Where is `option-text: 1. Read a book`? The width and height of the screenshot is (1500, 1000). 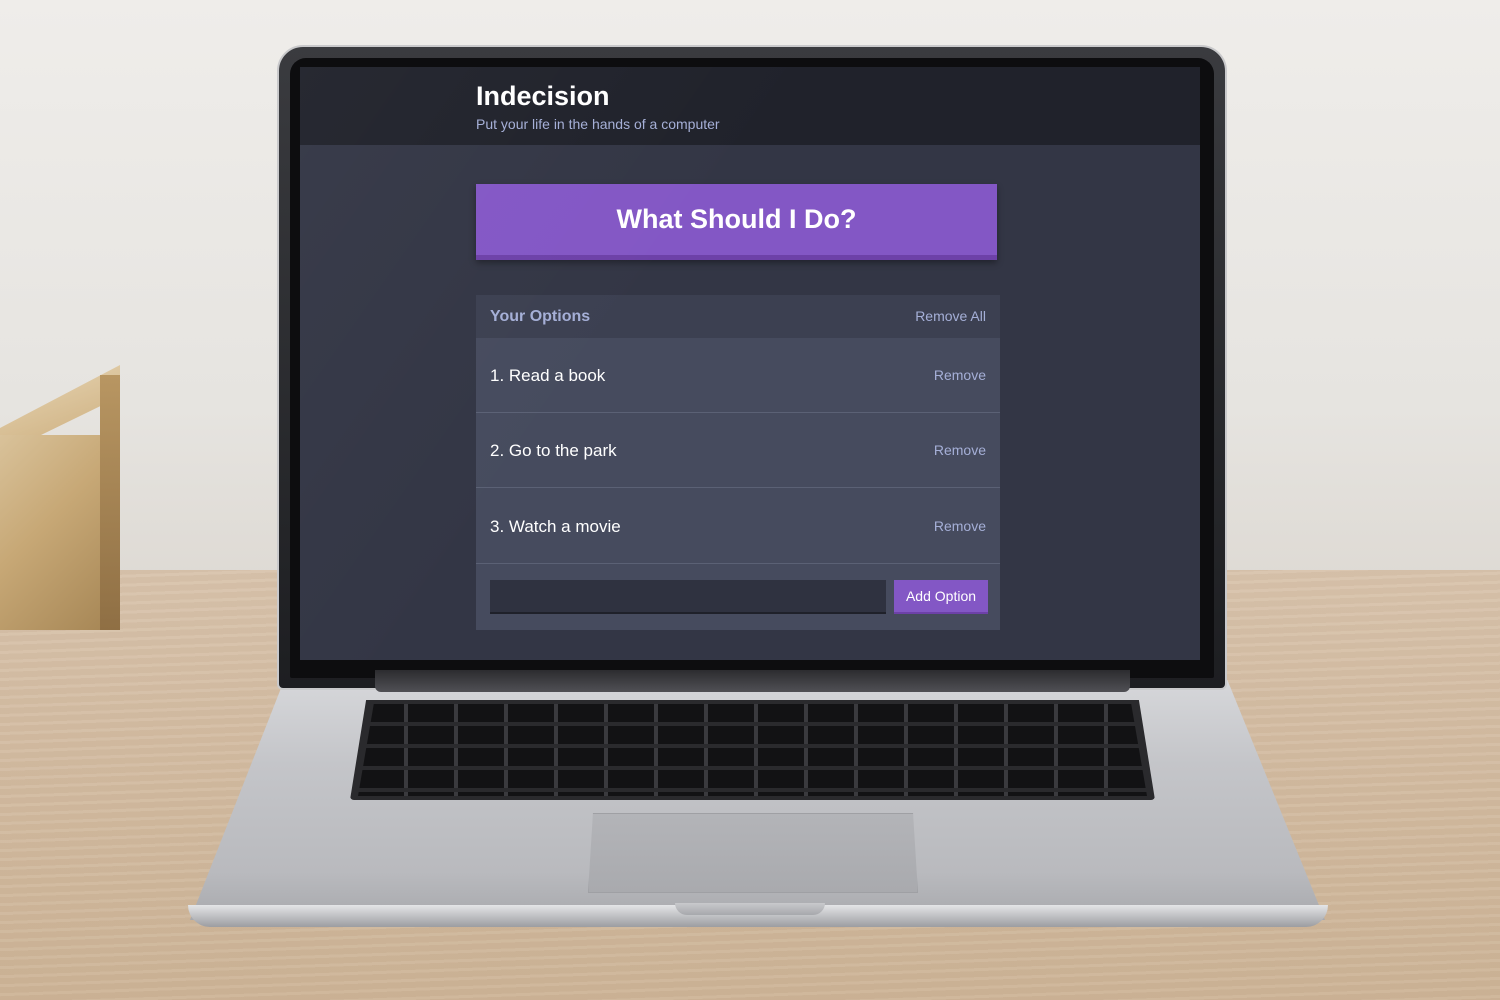 option-text: 1. Read a book is located at coordinates (548, 375).